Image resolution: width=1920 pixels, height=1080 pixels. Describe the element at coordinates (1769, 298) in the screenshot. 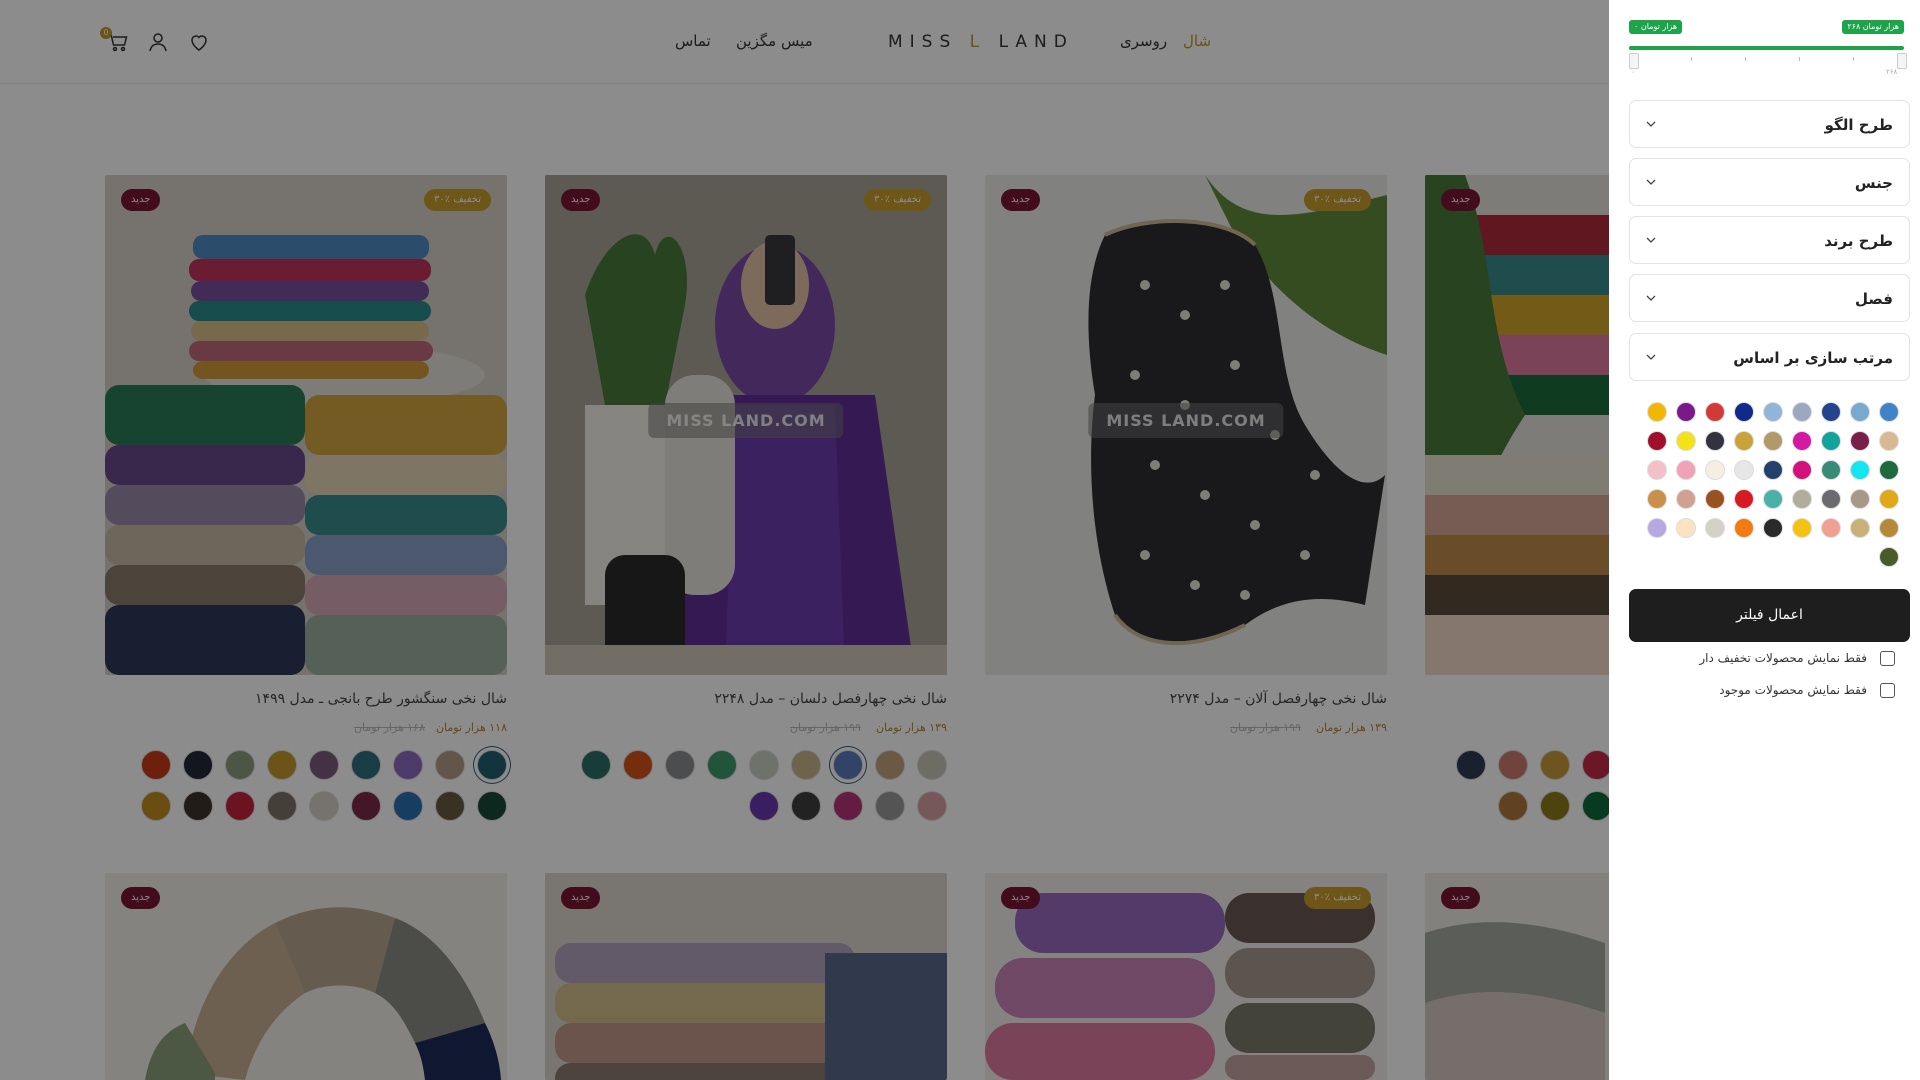

I see `filter-season-accordion: فصل` at that location.